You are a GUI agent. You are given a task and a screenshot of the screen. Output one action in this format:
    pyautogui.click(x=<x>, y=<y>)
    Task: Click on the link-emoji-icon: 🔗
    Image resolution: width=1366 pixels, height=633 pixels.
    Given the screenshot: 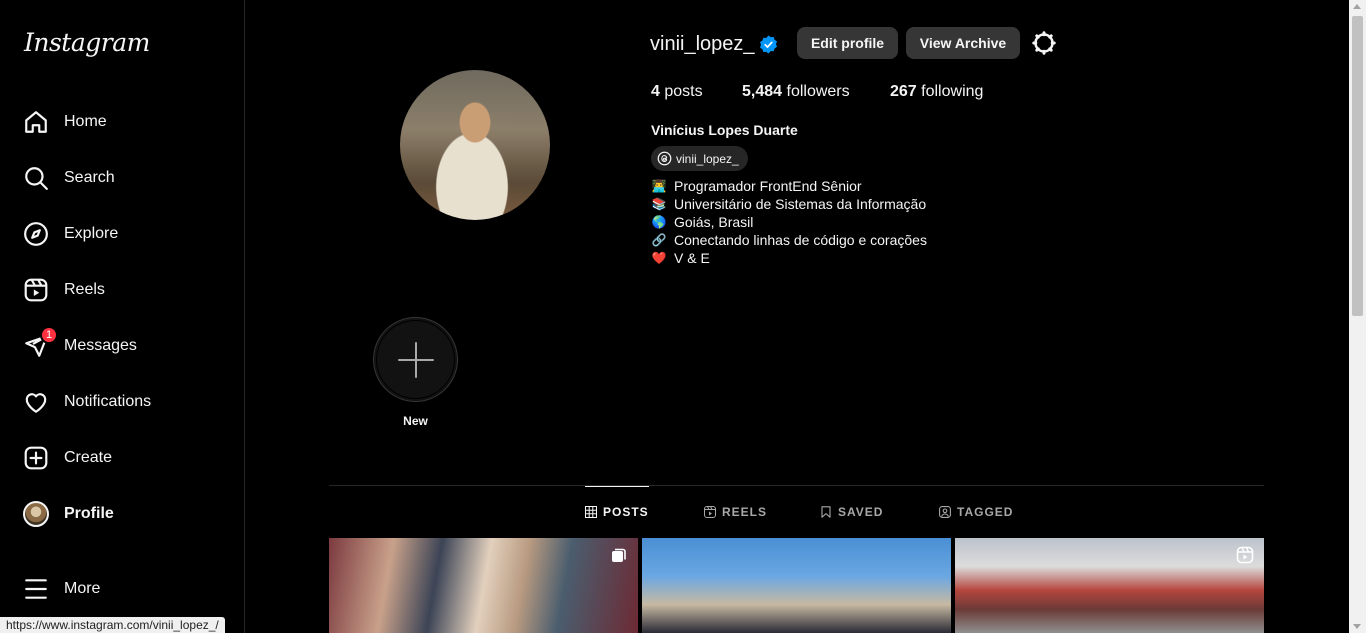 What is the action you would take?
    pyautogui.click(x=659, y=240)
    